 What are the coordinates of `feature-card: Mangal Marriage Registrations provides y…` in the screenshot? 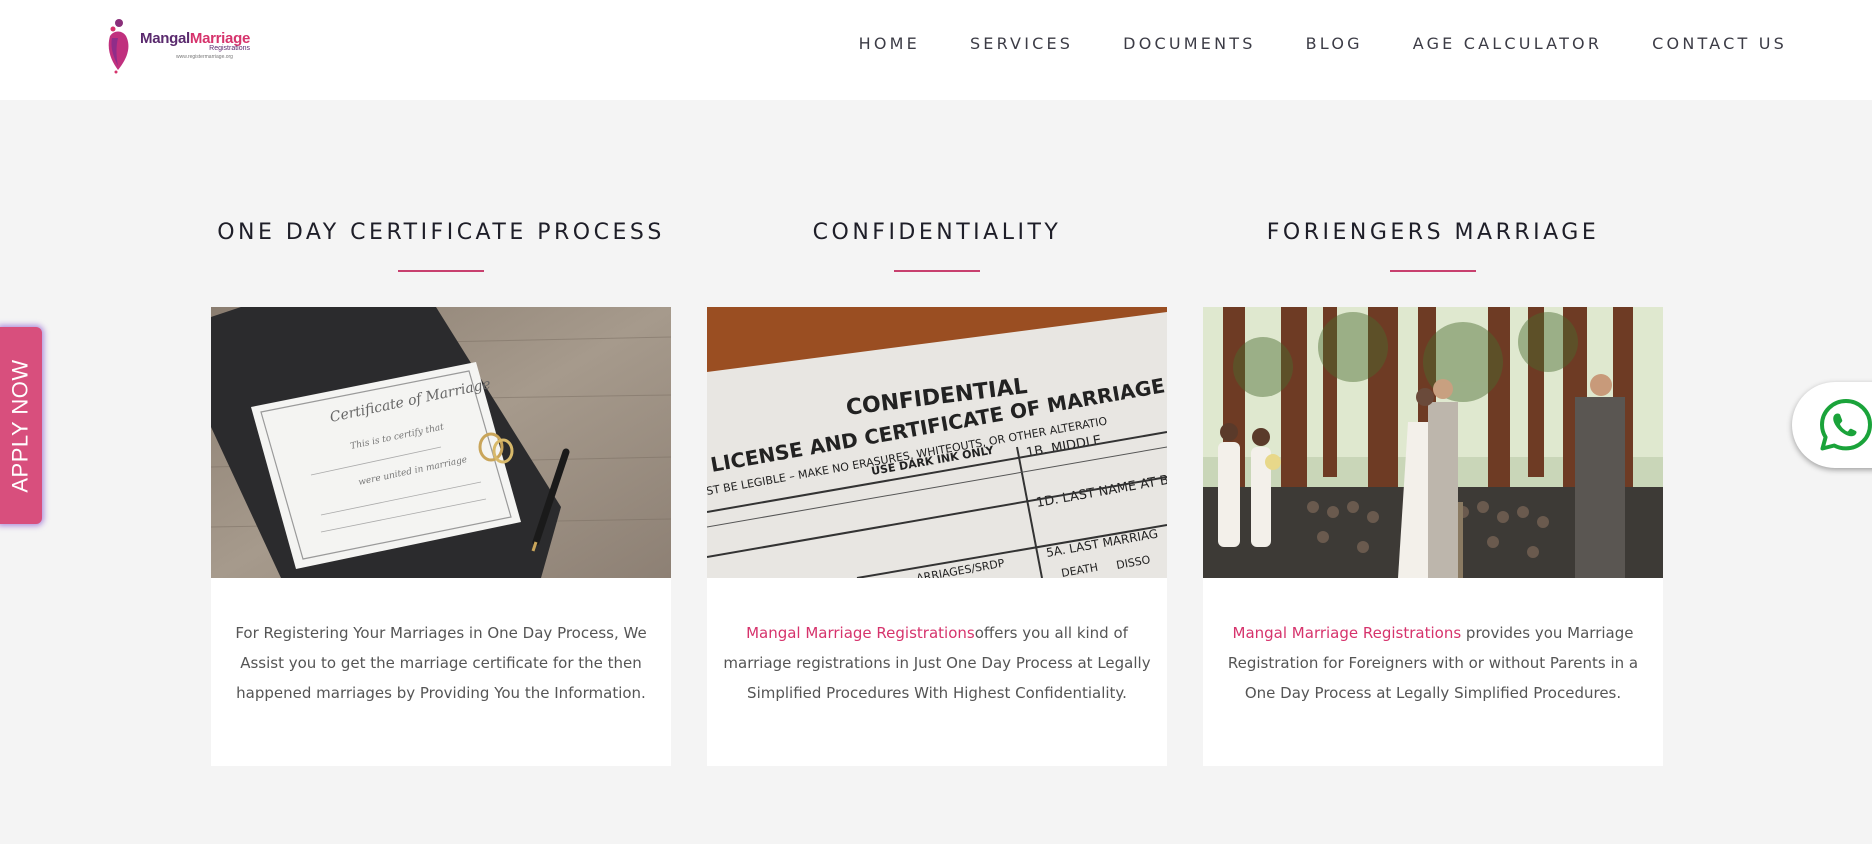 It's located at (1433, 536).